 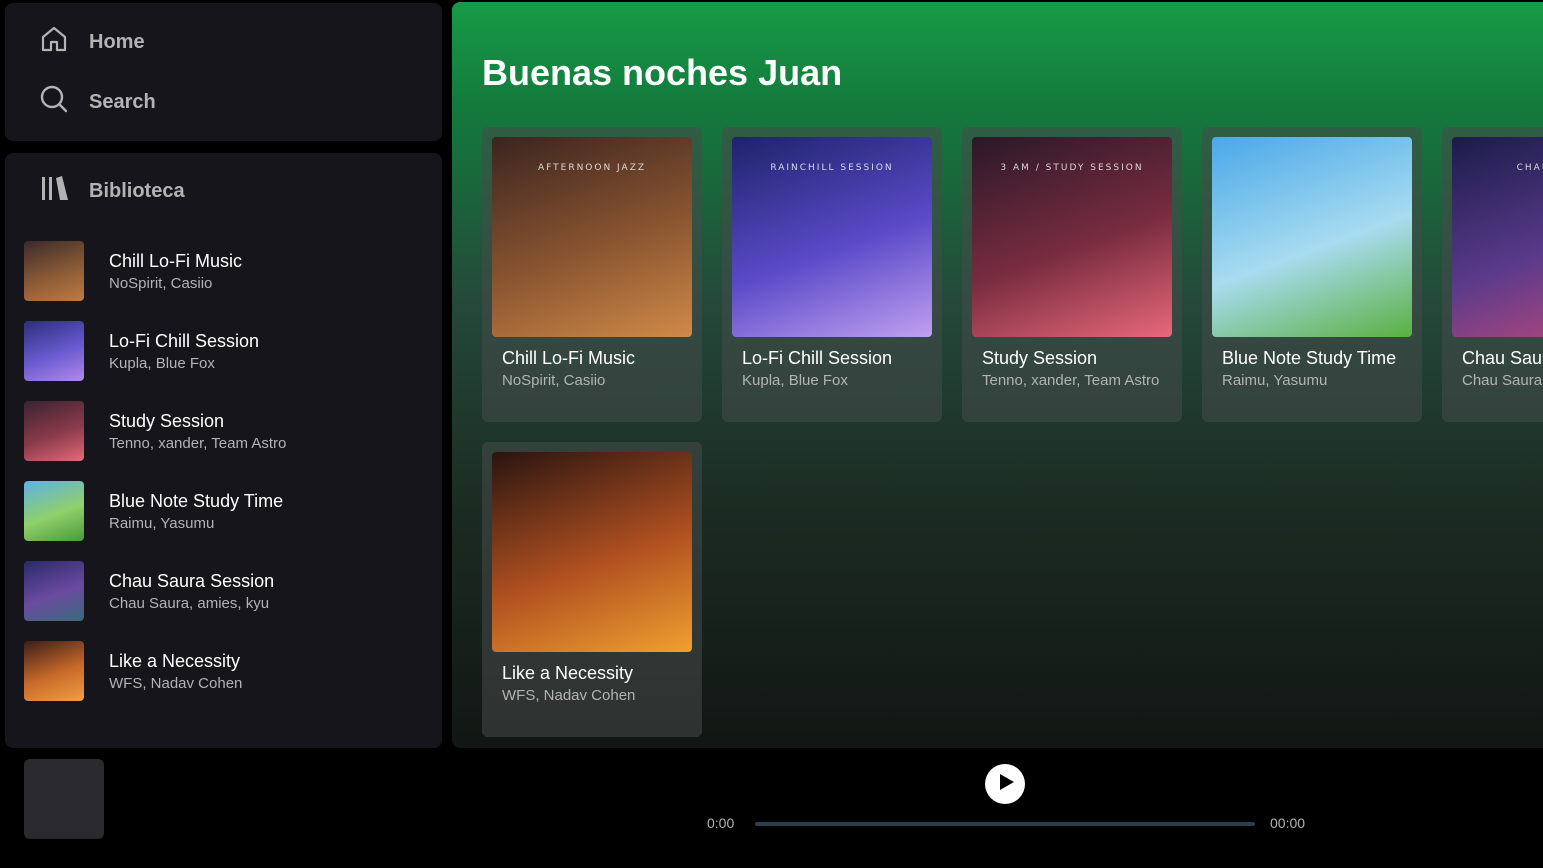 I want to click on playlist-card-artists: Chau Saura, amies, kyu, so click(x=1502, y=380).